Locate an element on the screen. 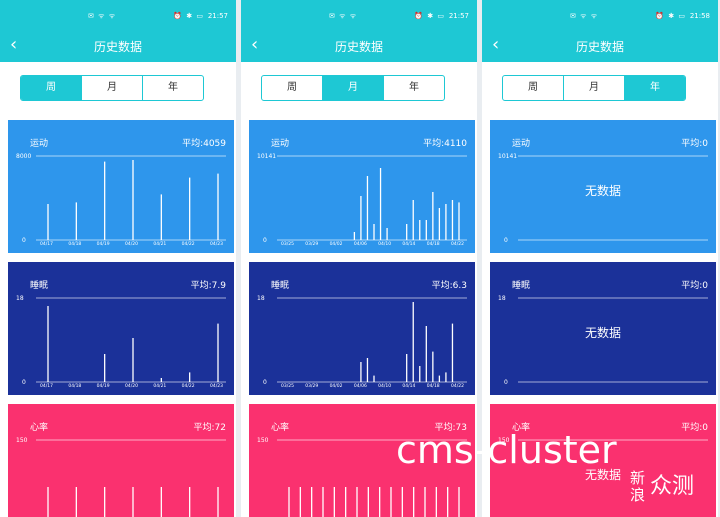 The height and width of the screenshot is (517, 720). card-sleep: 睡眠 平均:0 18 0 无数据 is located at coordinates (603, 328).